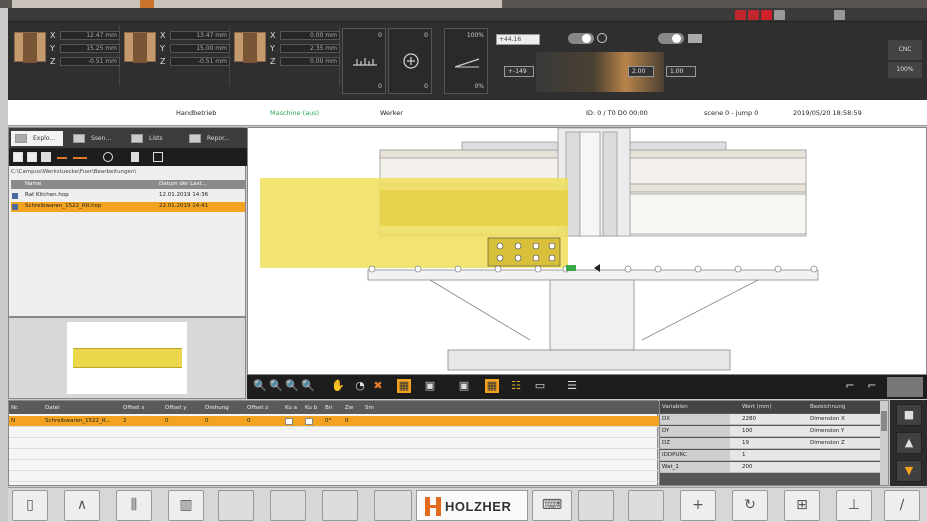  Describe the element at coordinates (745, 443) in the screenshot. I see `param-value: 19` at that location.